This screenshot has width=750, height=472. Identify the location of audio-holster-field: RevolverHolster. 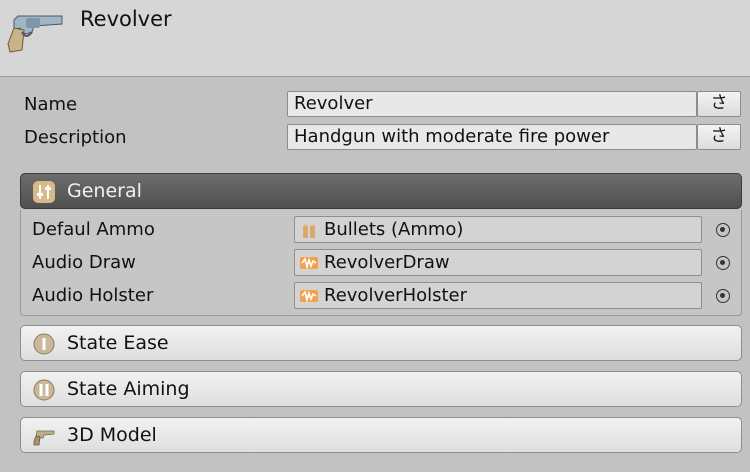
(498, 295).